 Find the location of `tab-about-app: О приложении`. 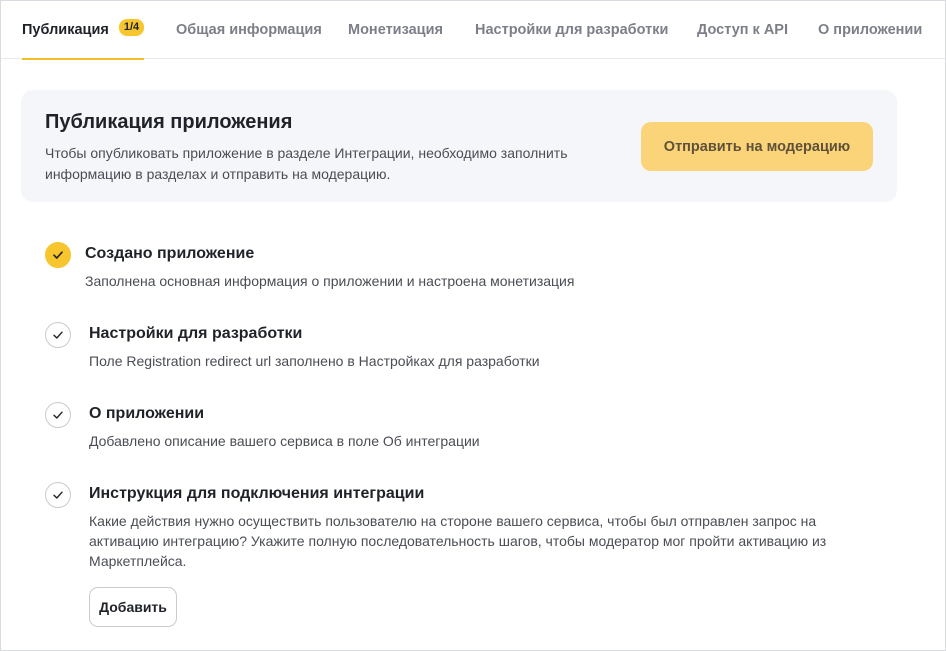

tab-about-app: О приложении is located at coordinates (870, 30).